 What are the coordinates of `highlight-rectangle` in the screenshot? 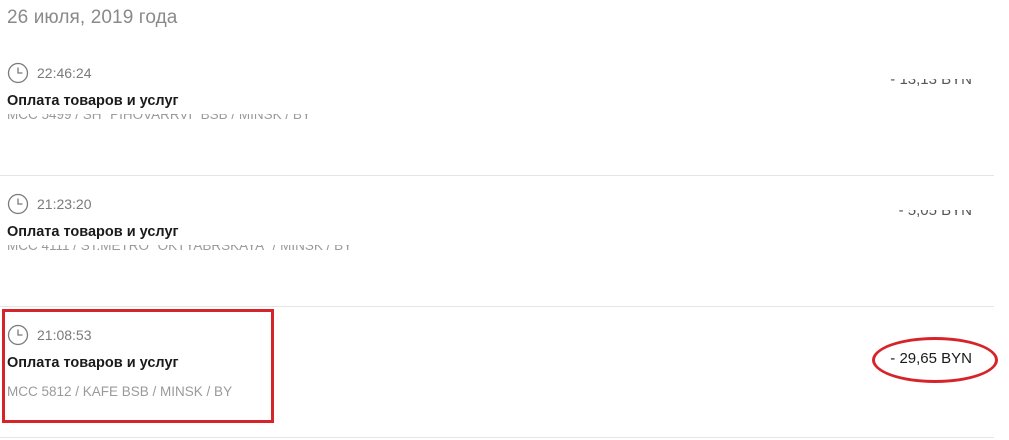 It's located at (138, 366).